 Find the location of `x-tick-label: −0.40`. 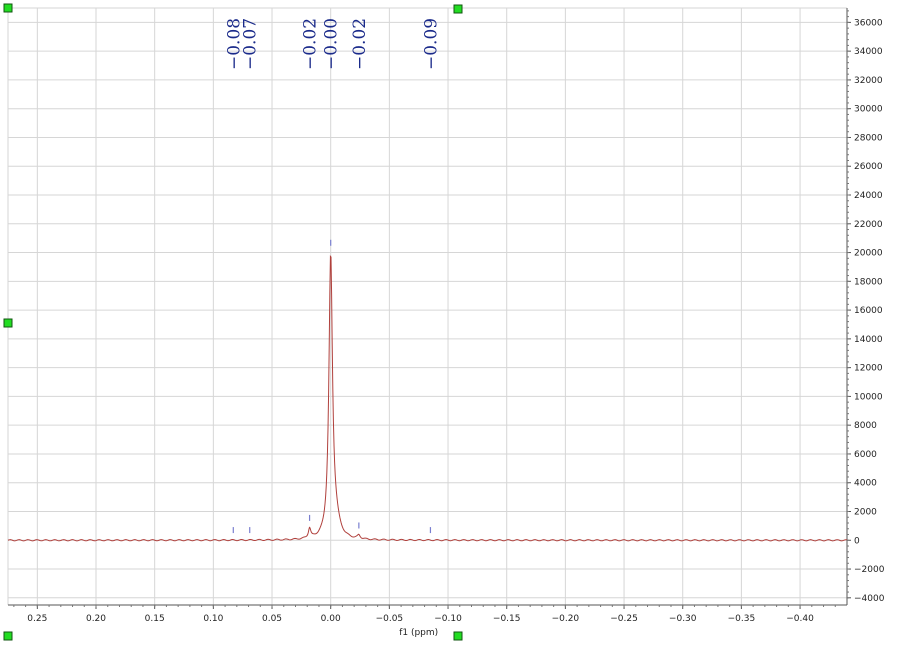

x-tick-label: −0.40 is located at coordinates (800, 619).